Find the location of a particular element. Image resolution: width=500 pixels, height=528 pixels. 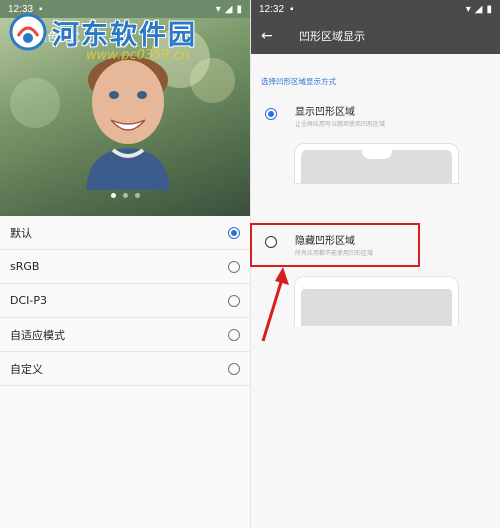

mode-label: 默认 is located at coordinates (21, 233).